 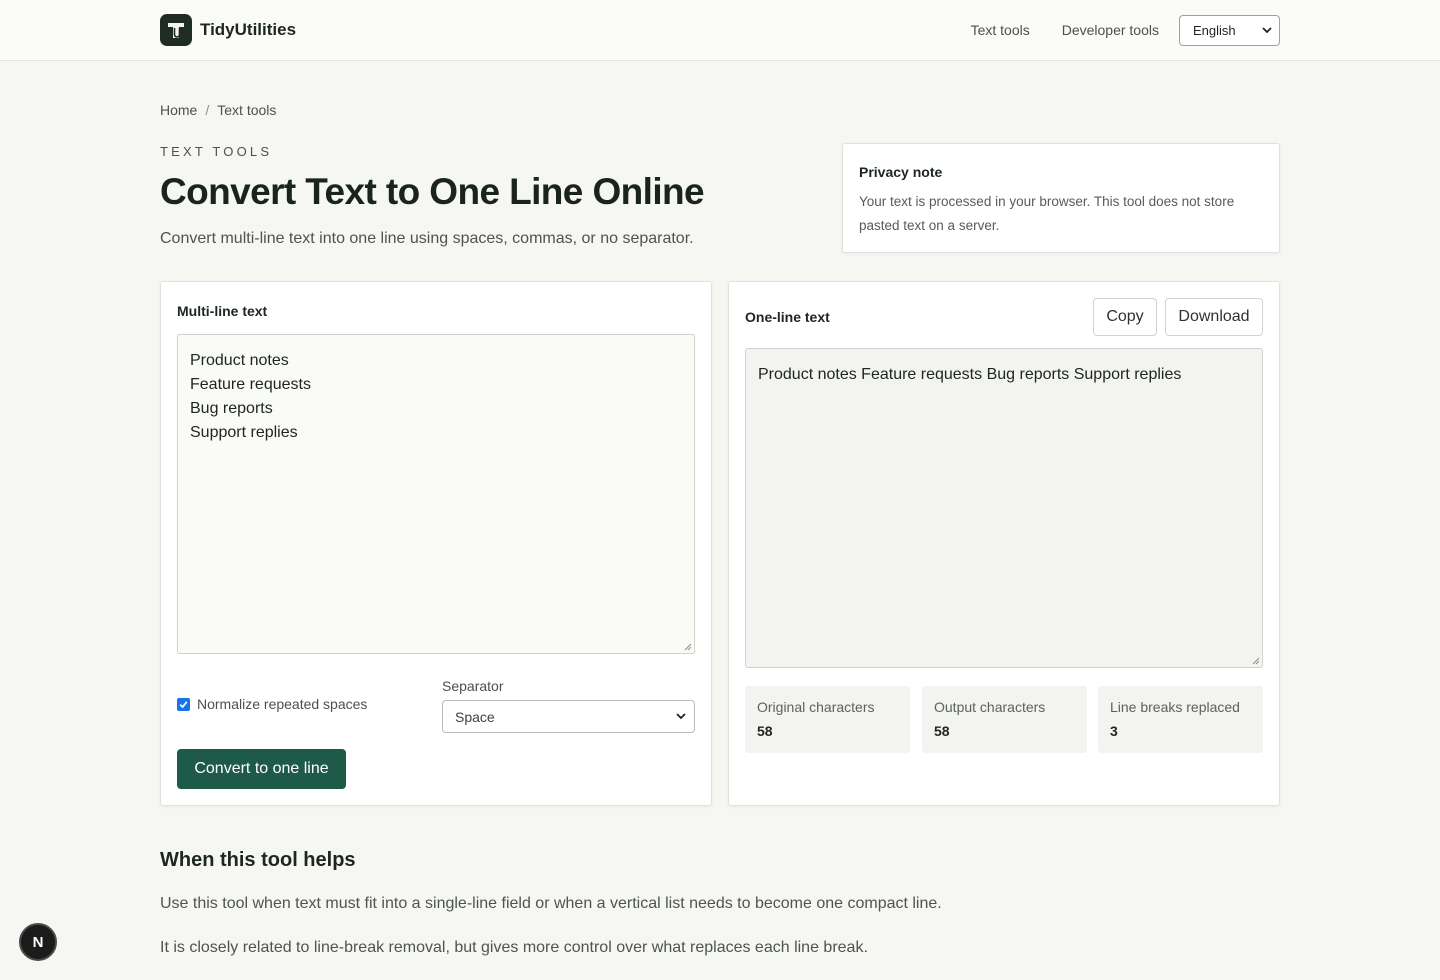 I want to click on separator-label: Separator, so click(x=473, y=686).